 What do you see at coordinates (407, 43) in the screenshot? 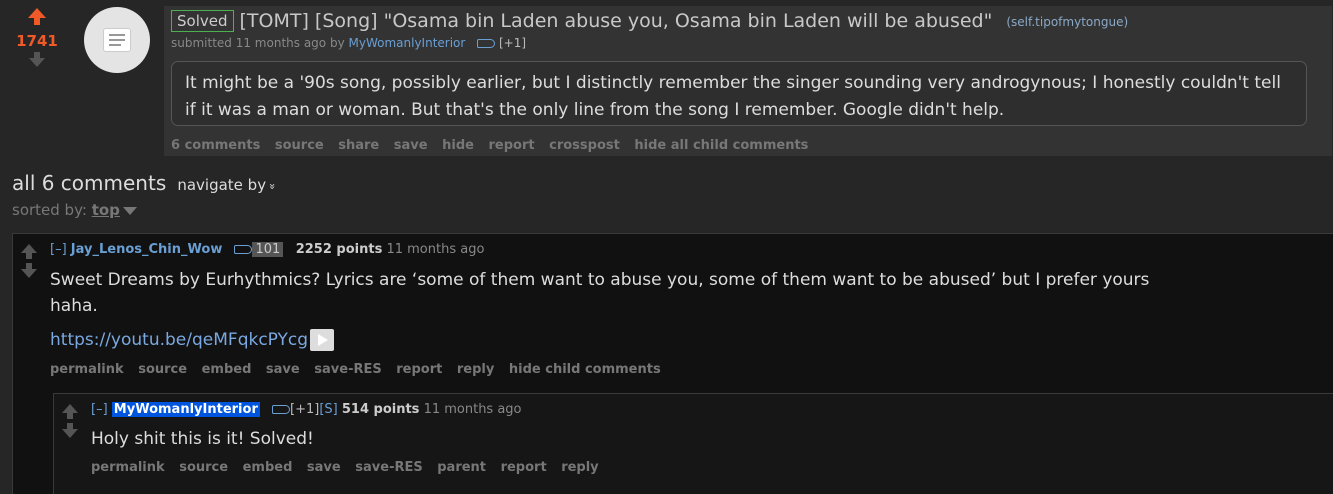
I see `post-author: MyWomanlyInterior` at bounding box center [407, 43].